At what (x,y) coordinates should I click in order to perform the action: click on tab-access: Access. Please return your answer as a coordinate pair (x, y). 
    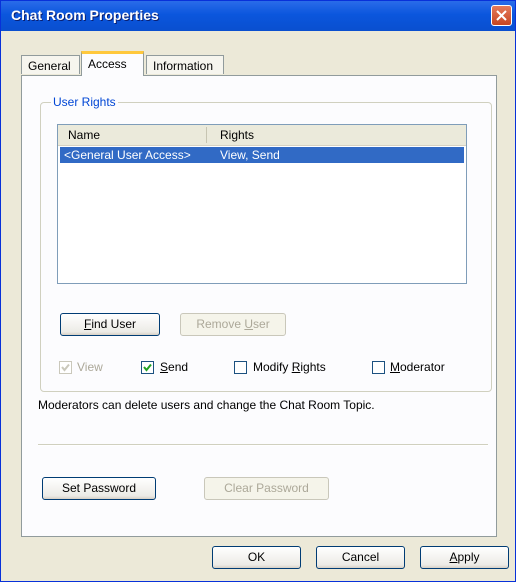
    Looking at the image, I should click on (112, 63).